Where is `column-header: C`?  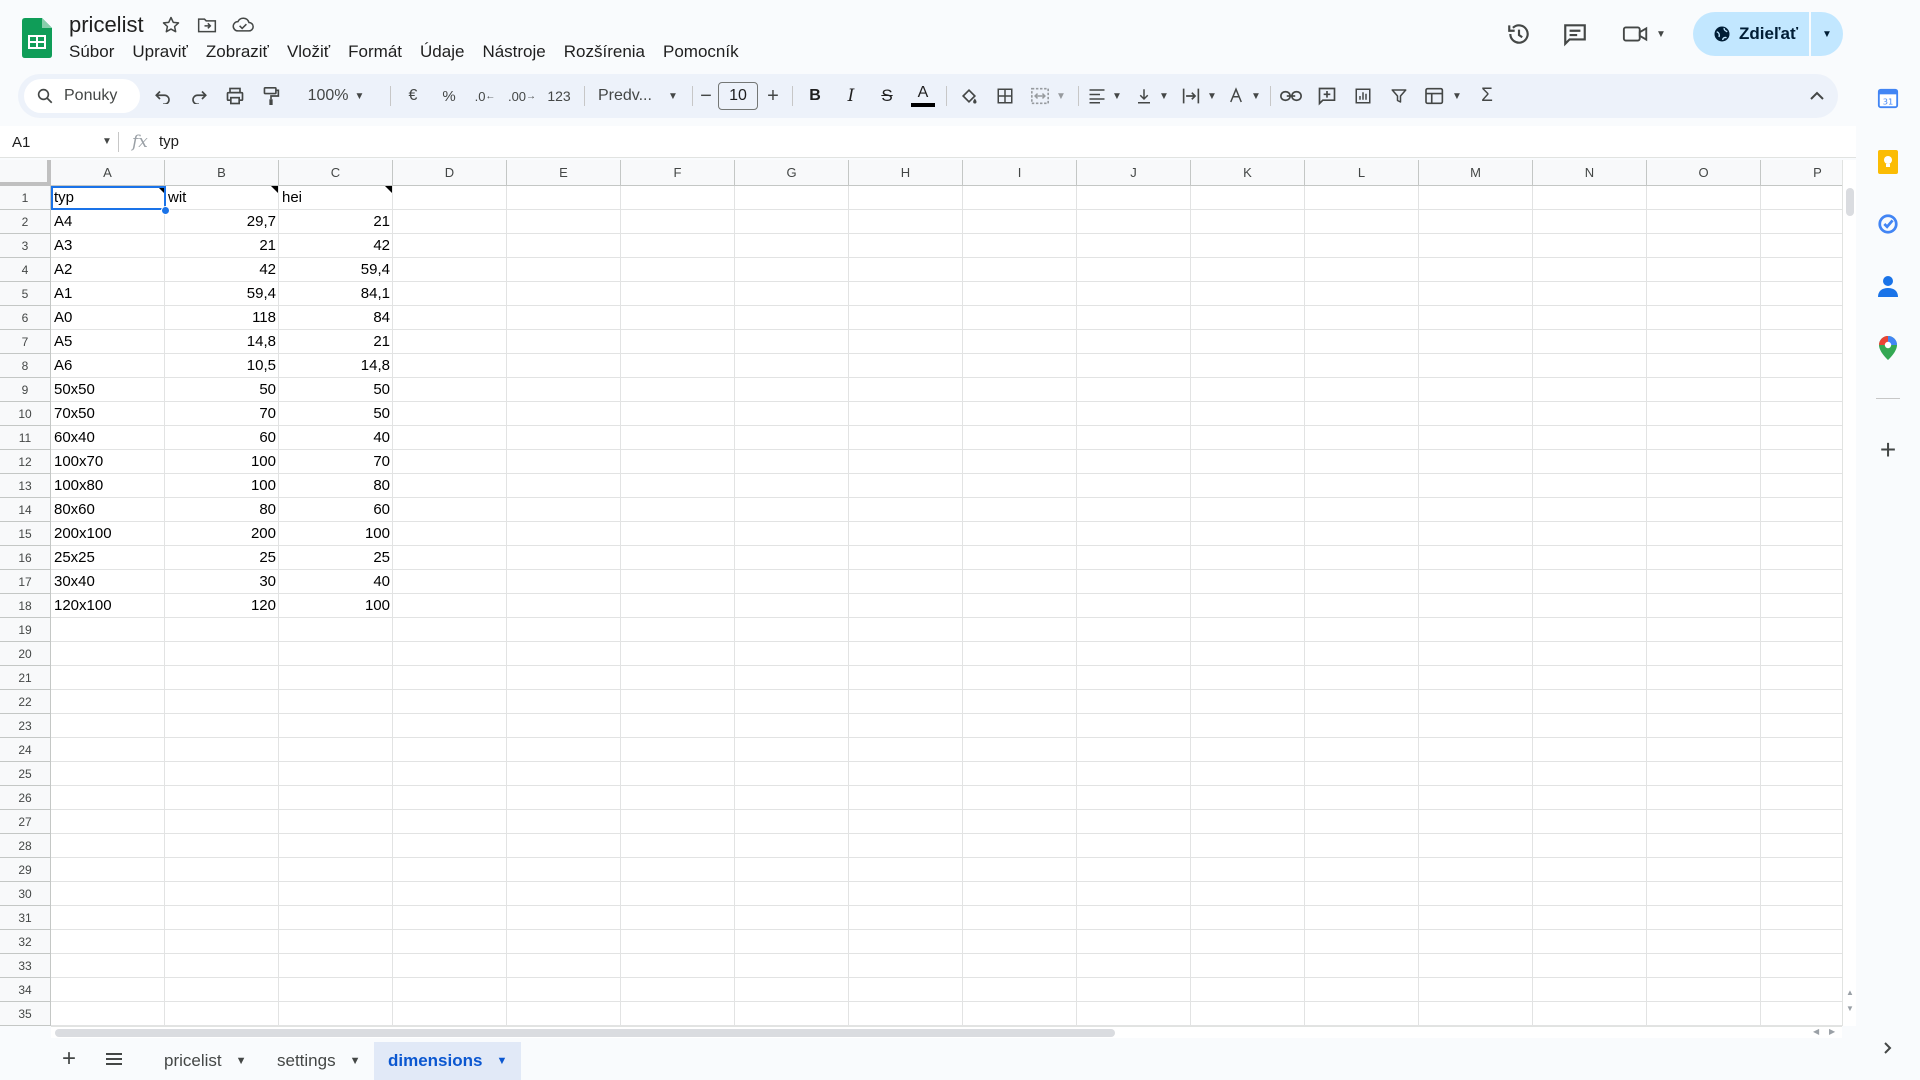 column-header: C is located at coordinates (336, 173).